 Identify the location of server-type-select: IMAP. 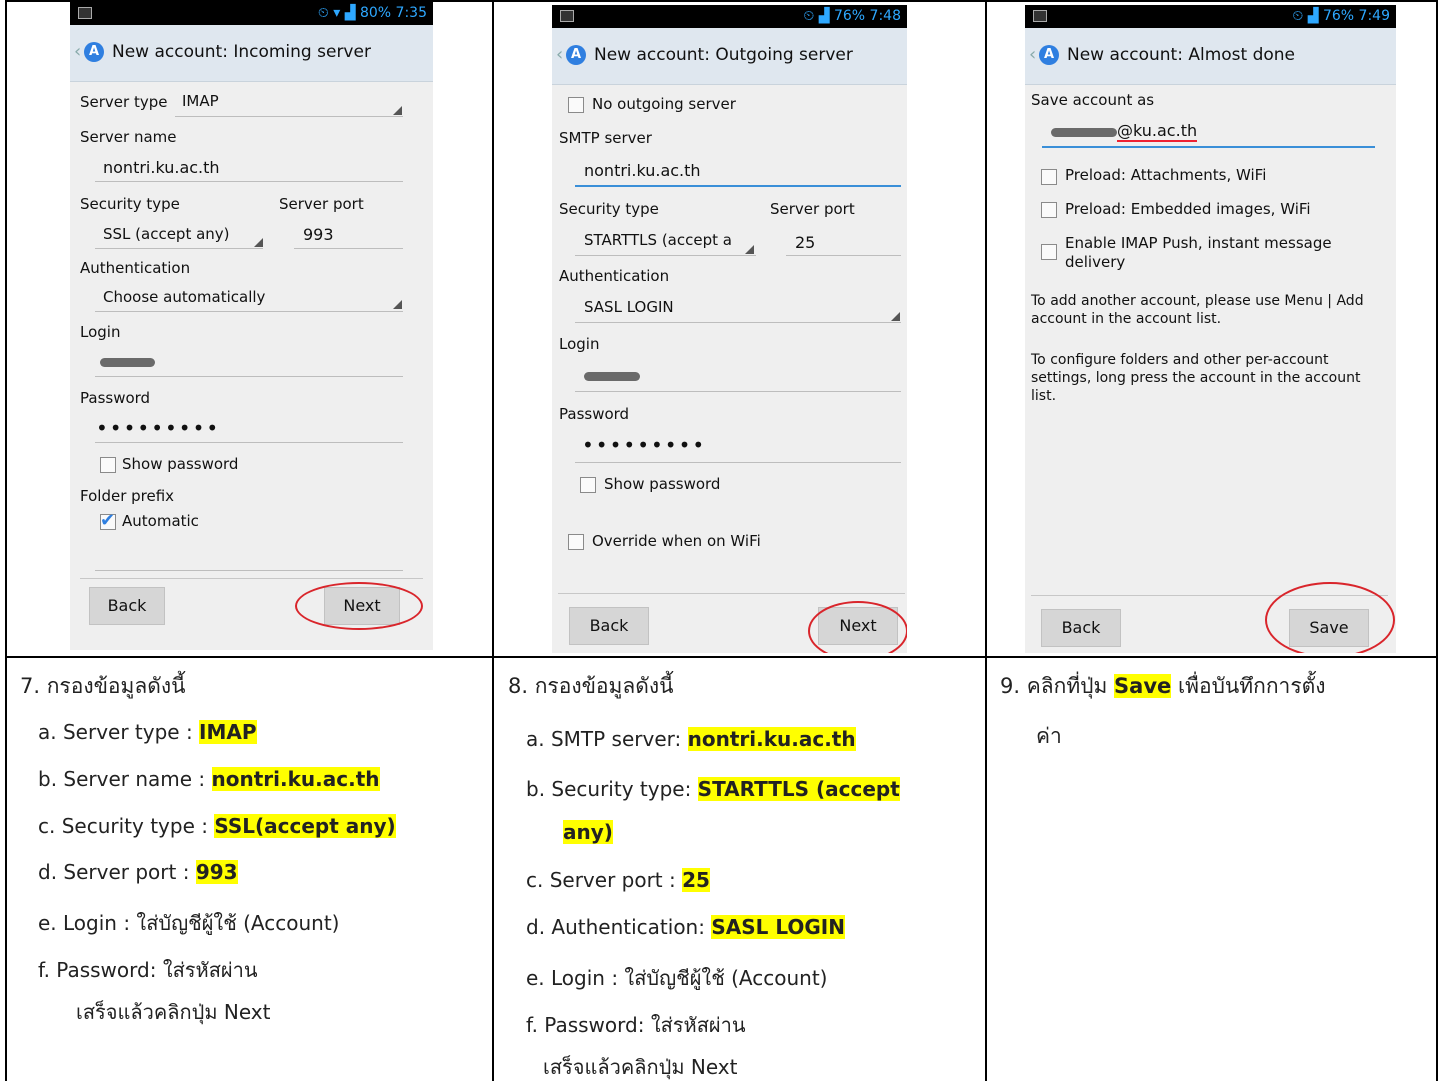
(200, 101).